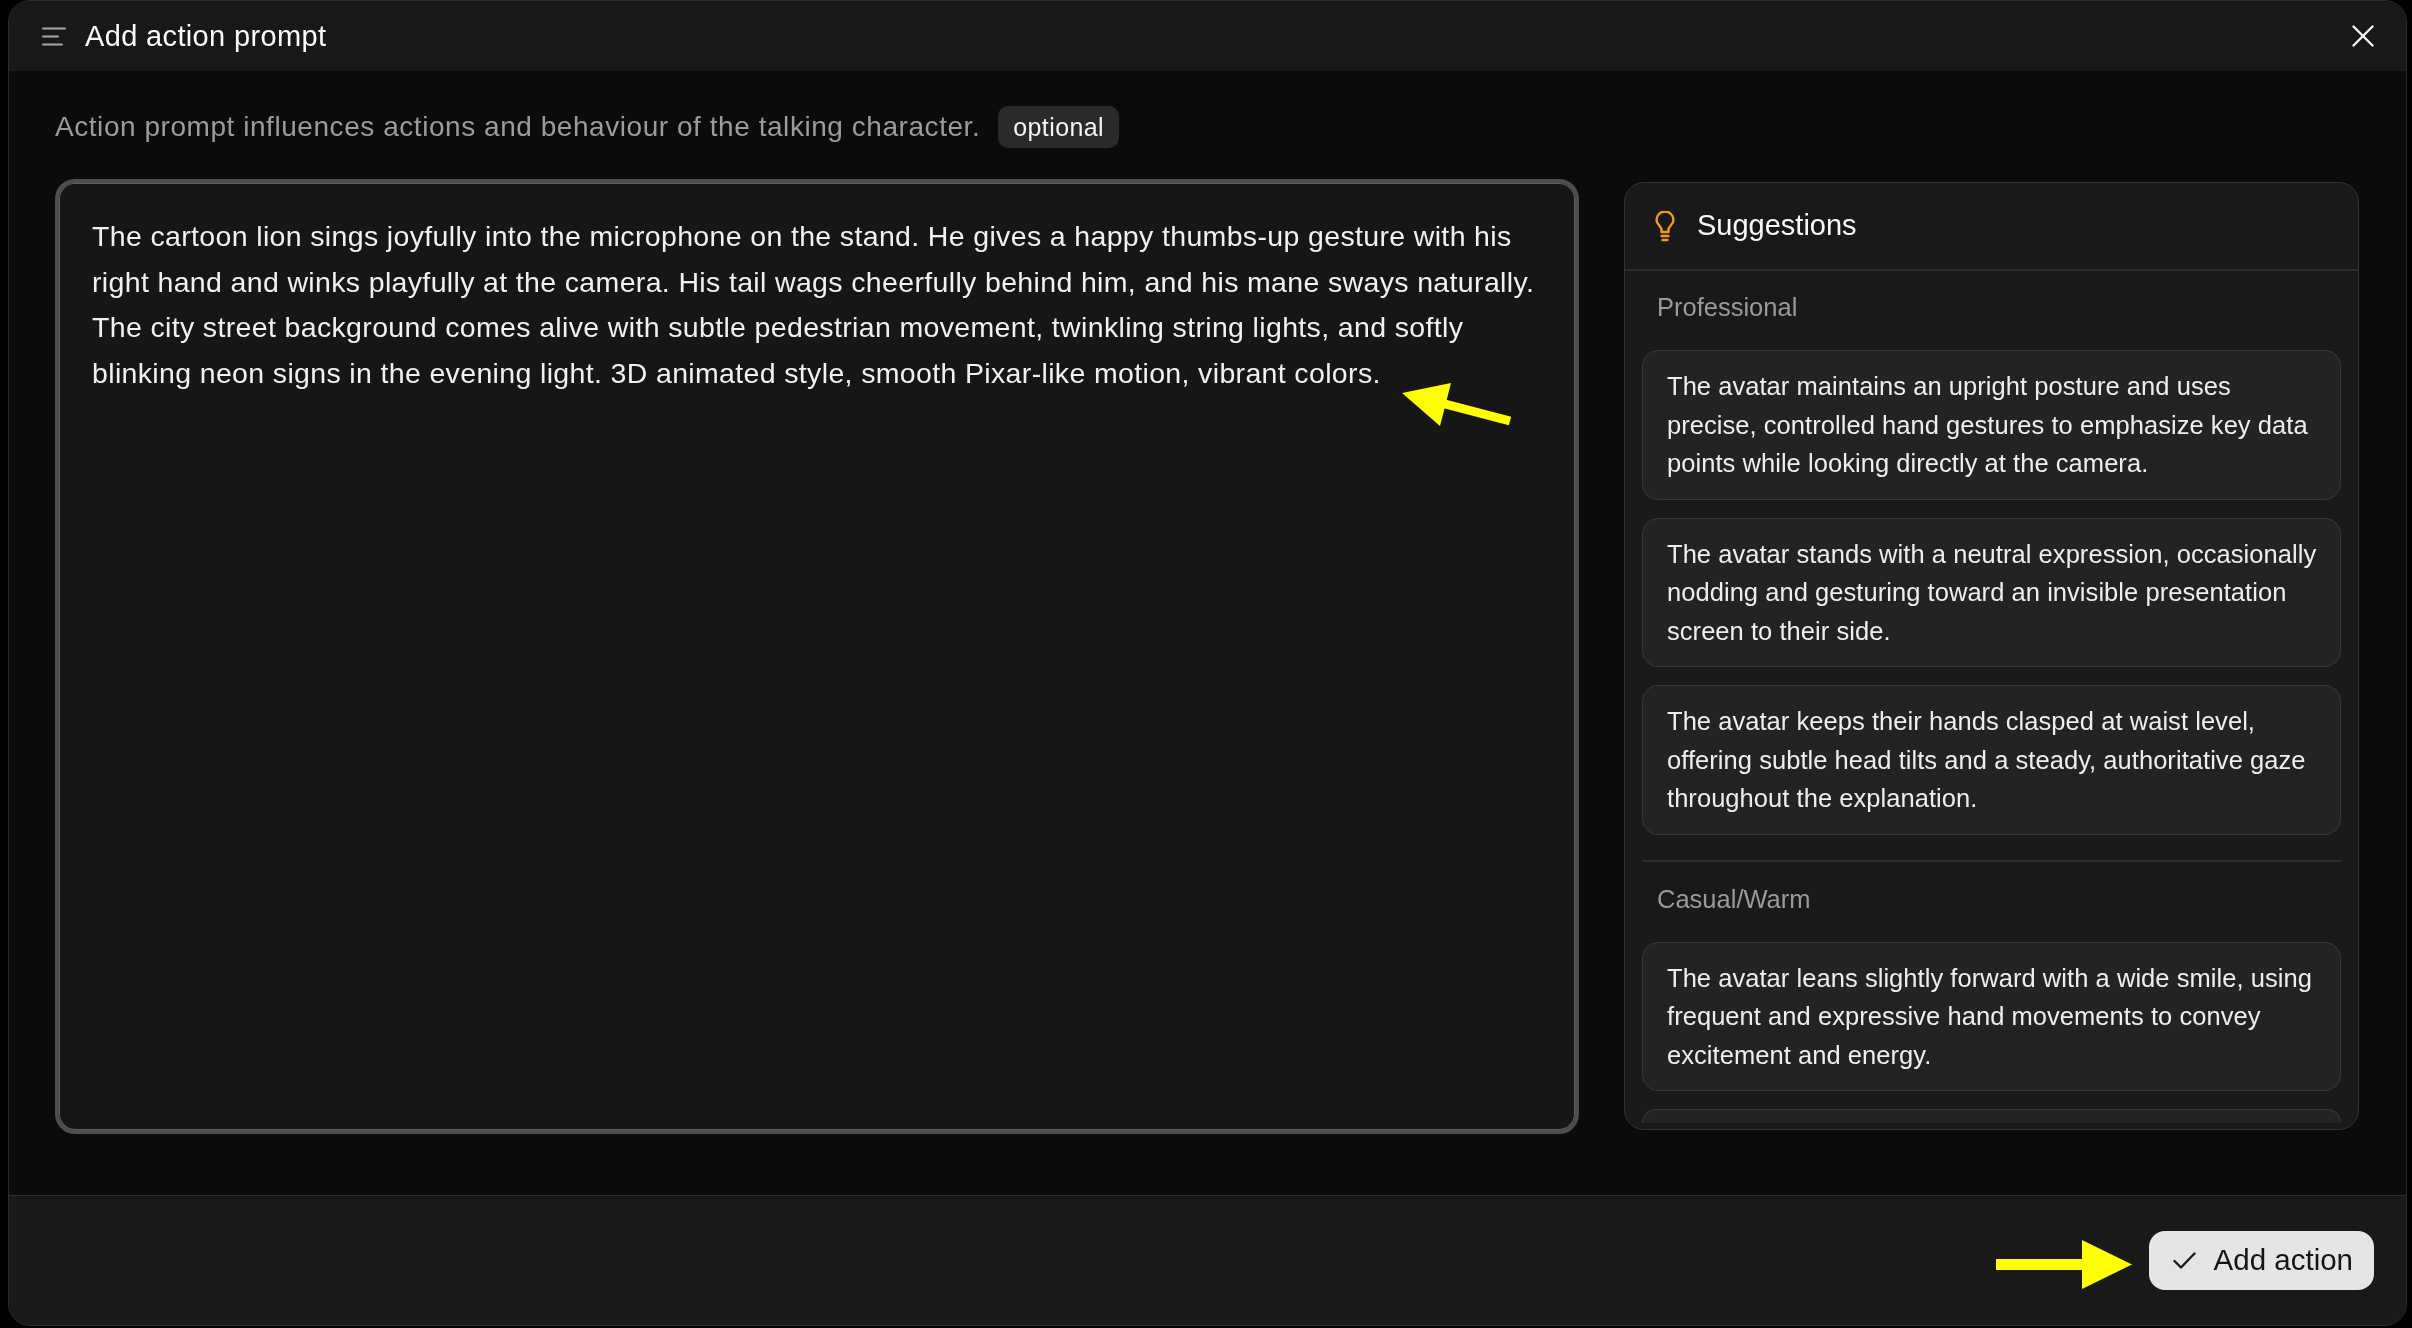  Describe the element at coordinates (54, 36) in the screenshot. I see `menu-icon` at that location.